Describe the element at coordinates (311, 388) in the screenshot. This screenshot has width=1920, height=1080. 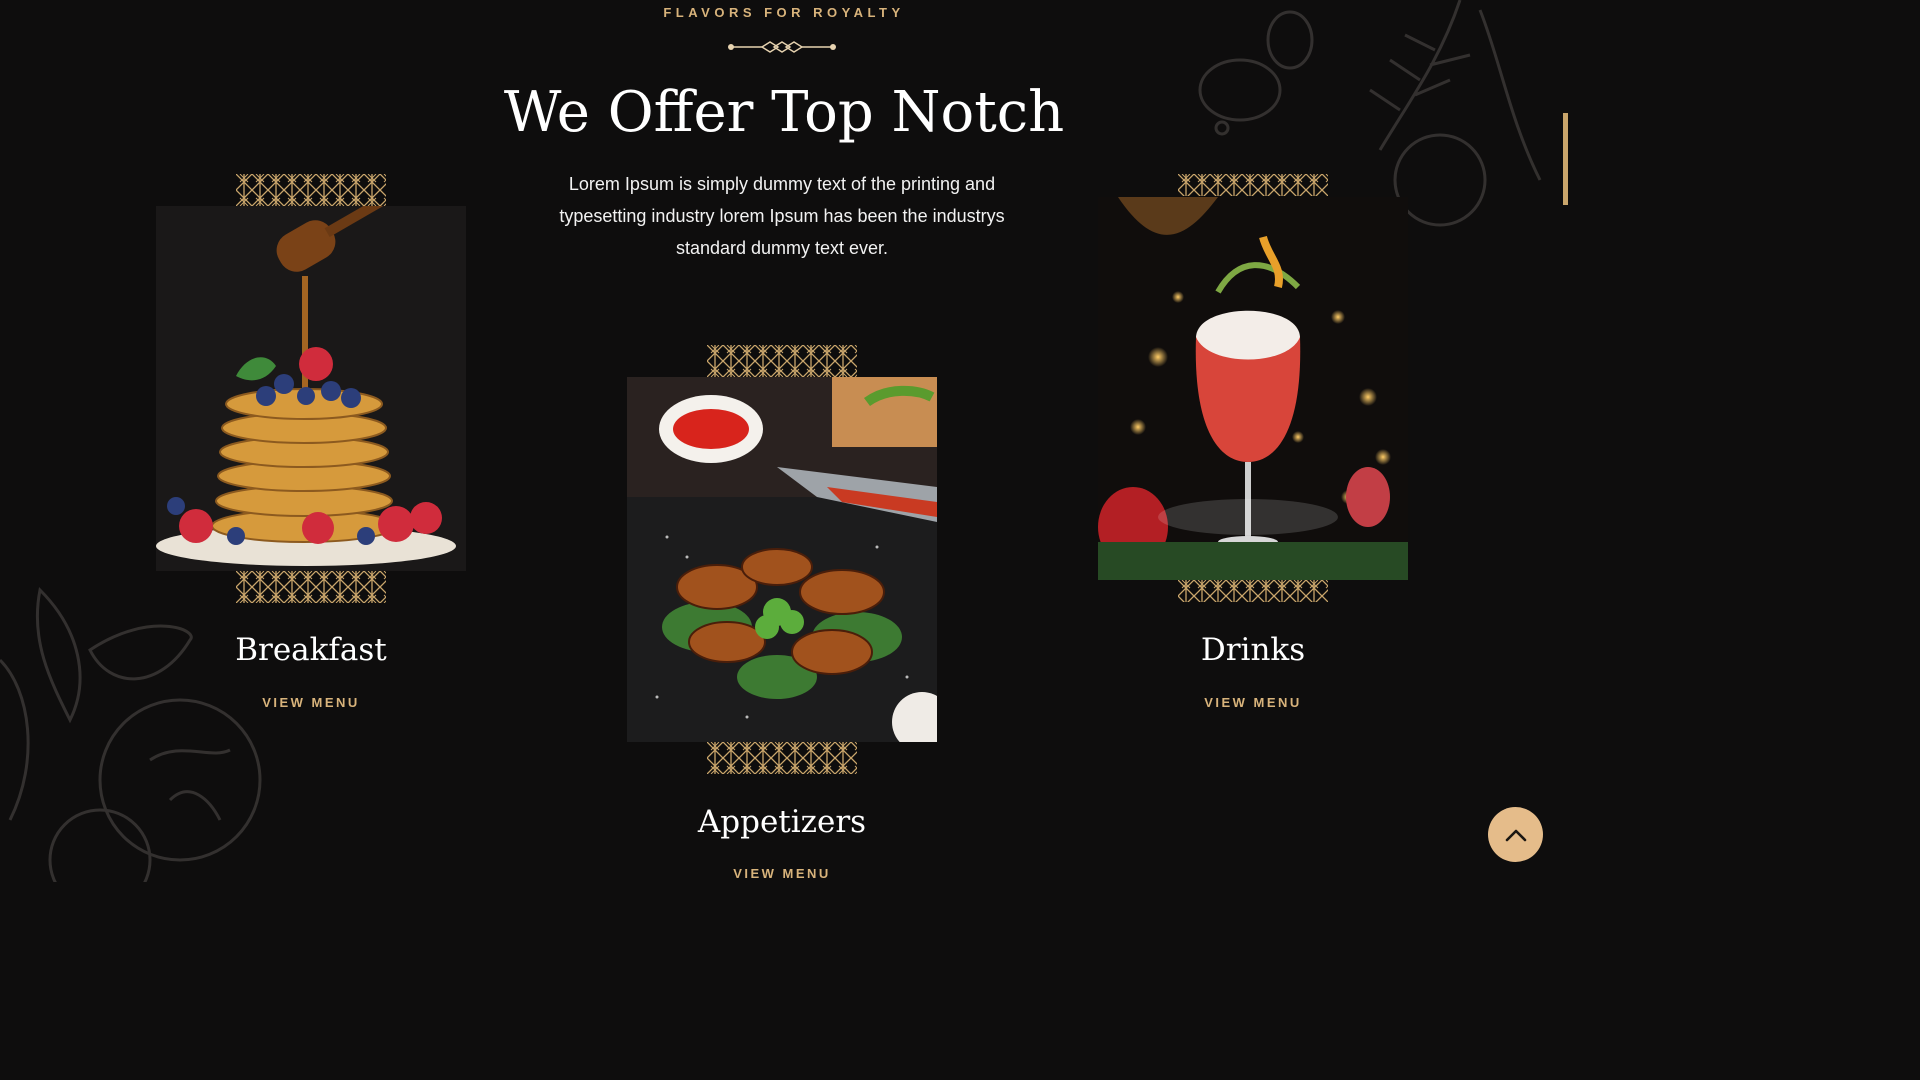
I see `pancakes-photo` at that location.